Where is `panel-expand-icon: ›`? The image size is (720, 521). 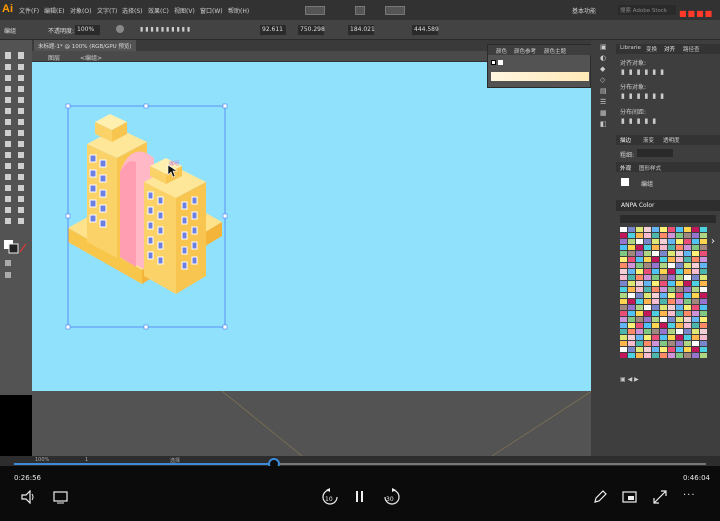
panel-expand-icon: › is located at coordinates (713, 241).